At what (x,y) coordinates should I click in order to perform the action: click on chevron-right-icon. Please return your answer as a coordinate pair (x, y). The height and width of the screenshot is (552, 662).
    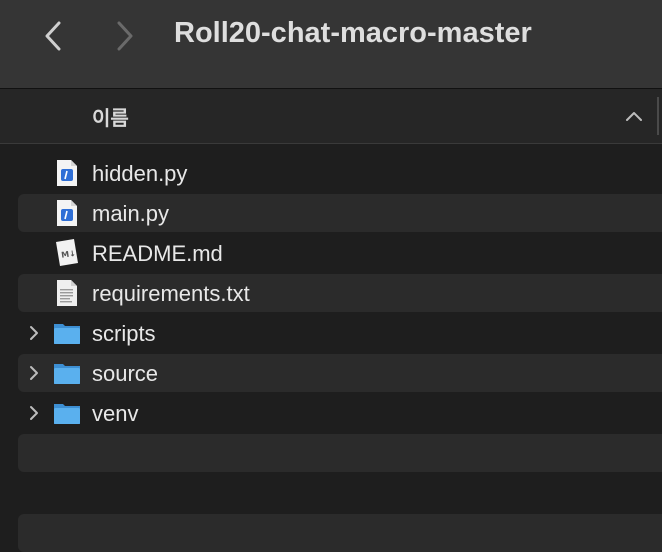
    Looking at the image, I should click on (125, 36).